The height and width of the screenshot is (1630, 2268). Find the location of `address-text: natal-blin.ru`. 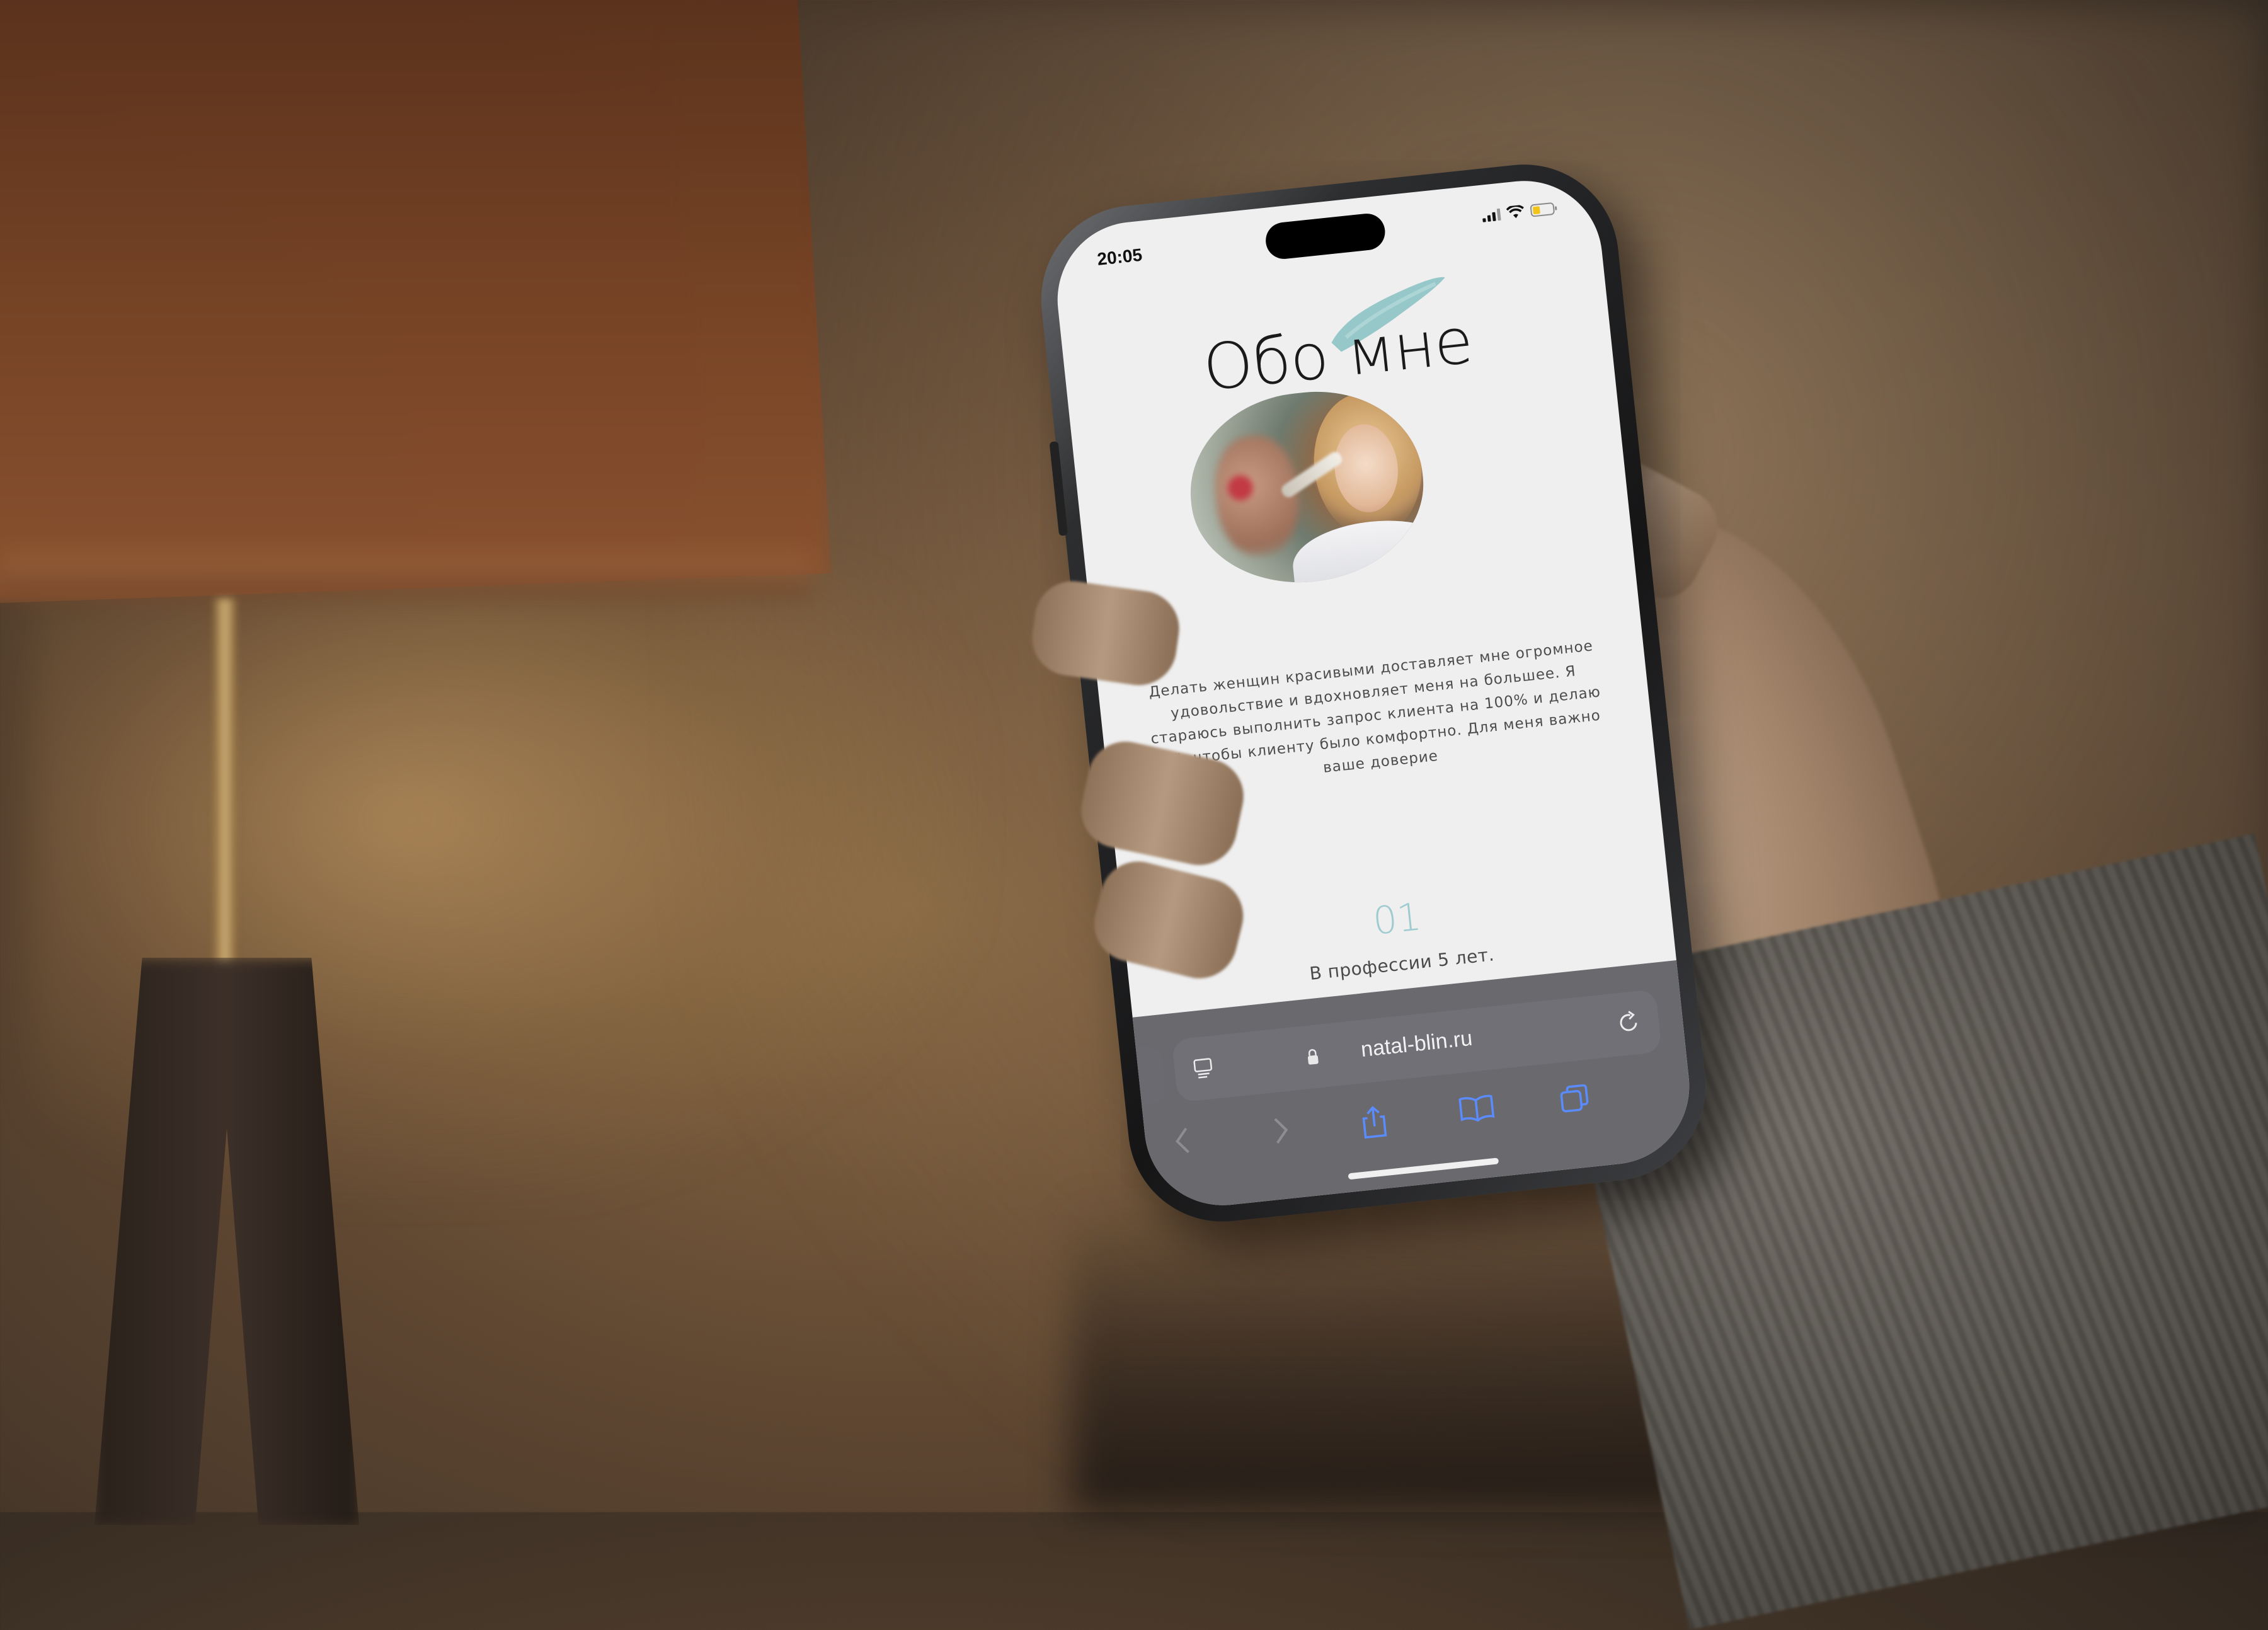

address-text: natal-blin.ru is located at coordinates (1417, 1044).